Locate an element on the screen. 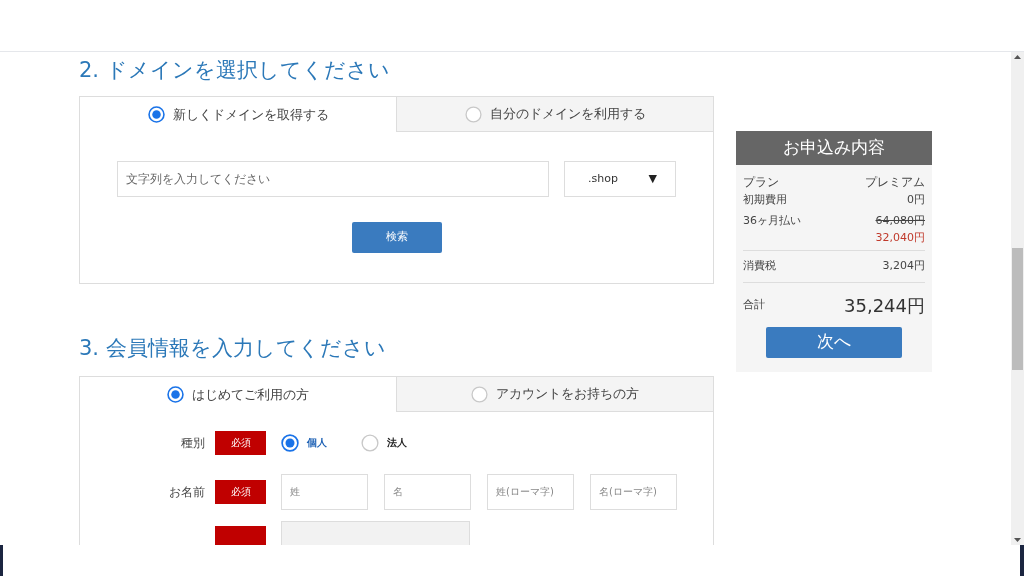 The width and height of the screenshot is (1024, 576). discount-price: 32,040円 is located at coordinates (900, 237).